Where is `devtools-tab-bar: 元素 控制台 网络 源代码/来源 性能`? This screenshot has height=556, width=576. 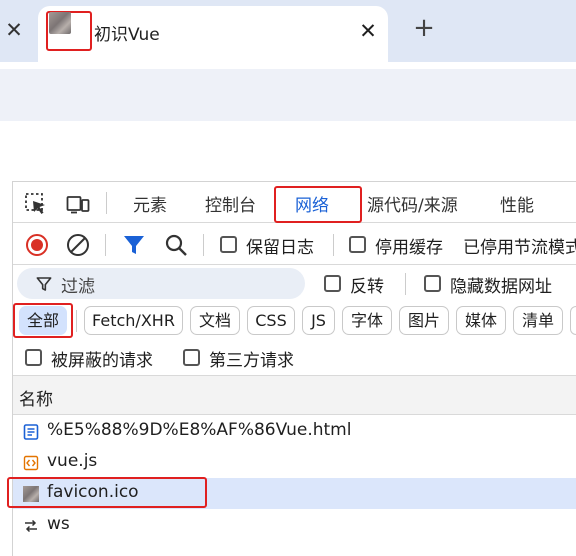 devtools-tab-bar: 元素 控制台 网络 源代码/来源 性能 is located at coordinates (294, 202).